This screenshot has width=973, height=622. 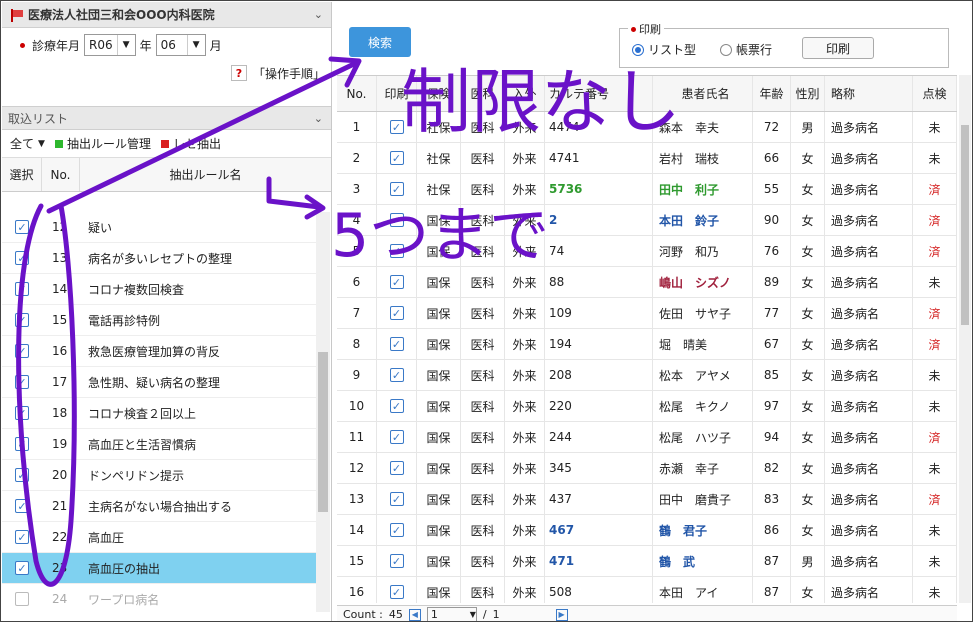 I want to click on table-row: 14 ✓ 国保 医科 外来 467 鶴 君子 86 女過多病名未, so click(x=647, y=530).